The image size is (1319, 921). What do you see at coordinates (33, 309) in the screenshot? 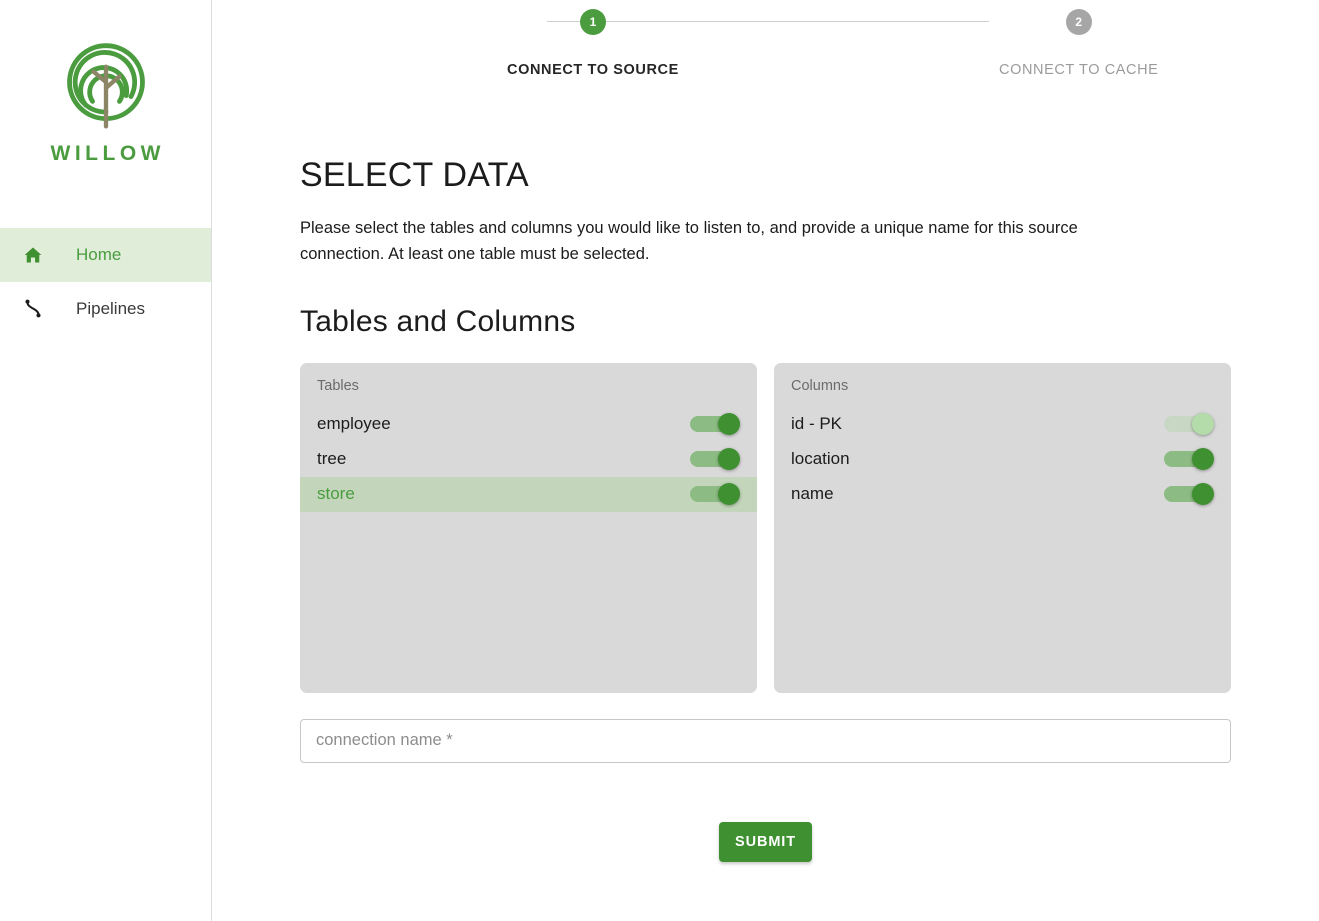
I see `pipelines-icon` at bounding box center [33, 309].